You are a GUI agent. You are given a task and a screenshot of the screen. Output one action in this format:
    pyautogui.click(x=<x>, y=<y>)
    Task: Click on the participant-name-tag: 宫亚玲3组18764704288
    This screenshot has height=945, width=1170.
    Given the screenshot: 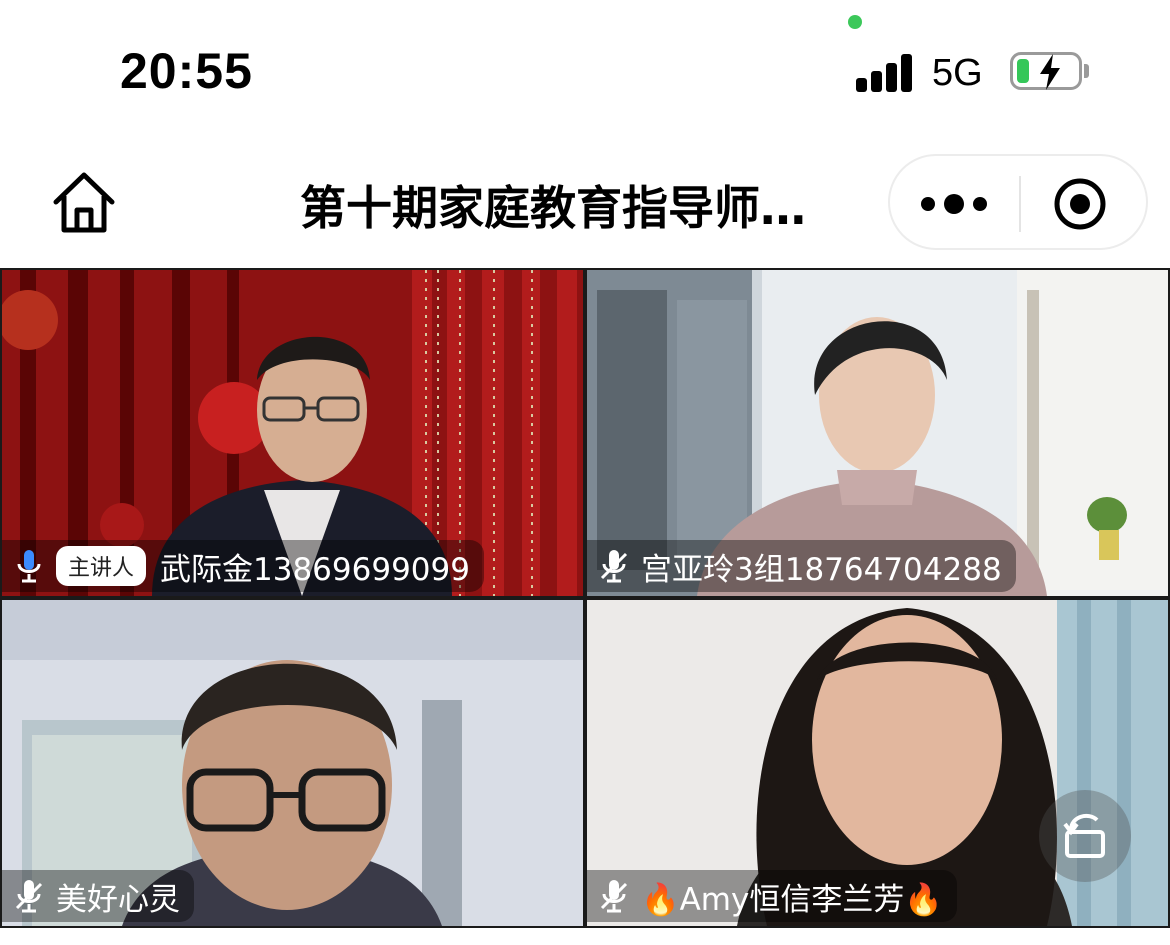 What is the action you would take?
    pyautogui.click(x=801, y=566)
    